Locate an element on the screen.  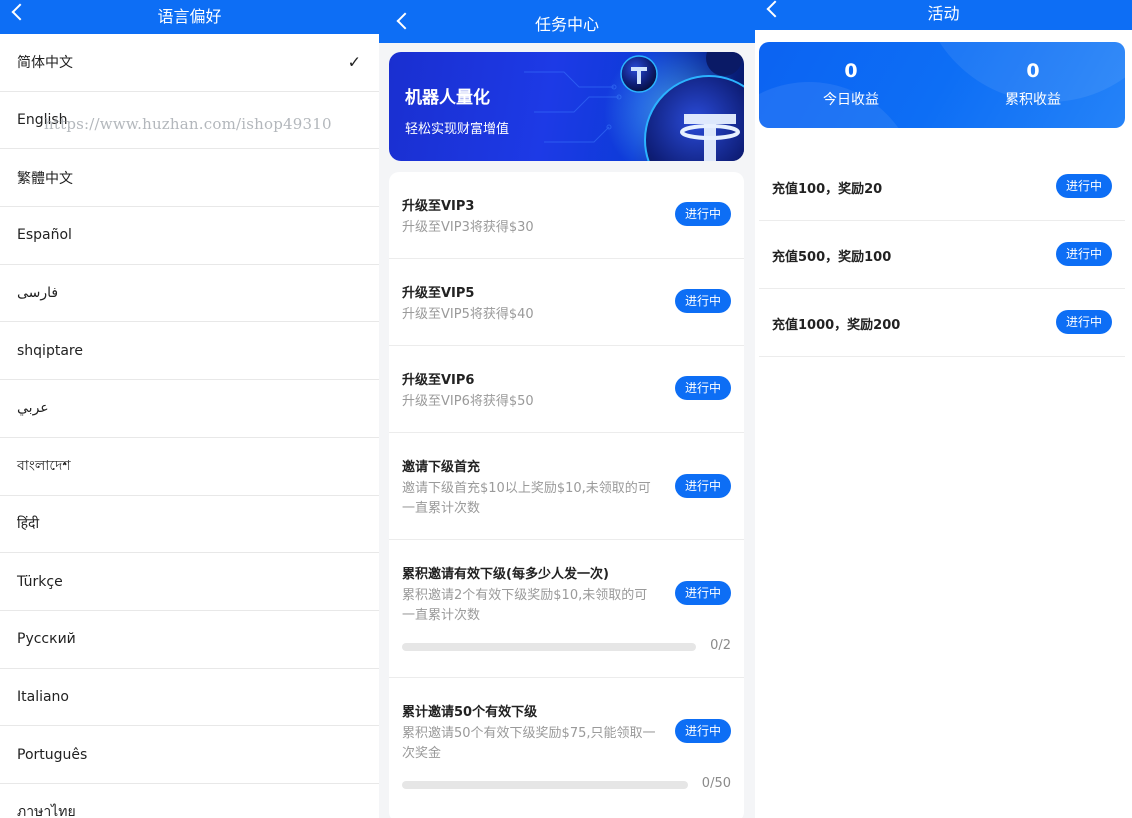
total-earnings-label: 累积收益 is located at coordinates (1033, 100).